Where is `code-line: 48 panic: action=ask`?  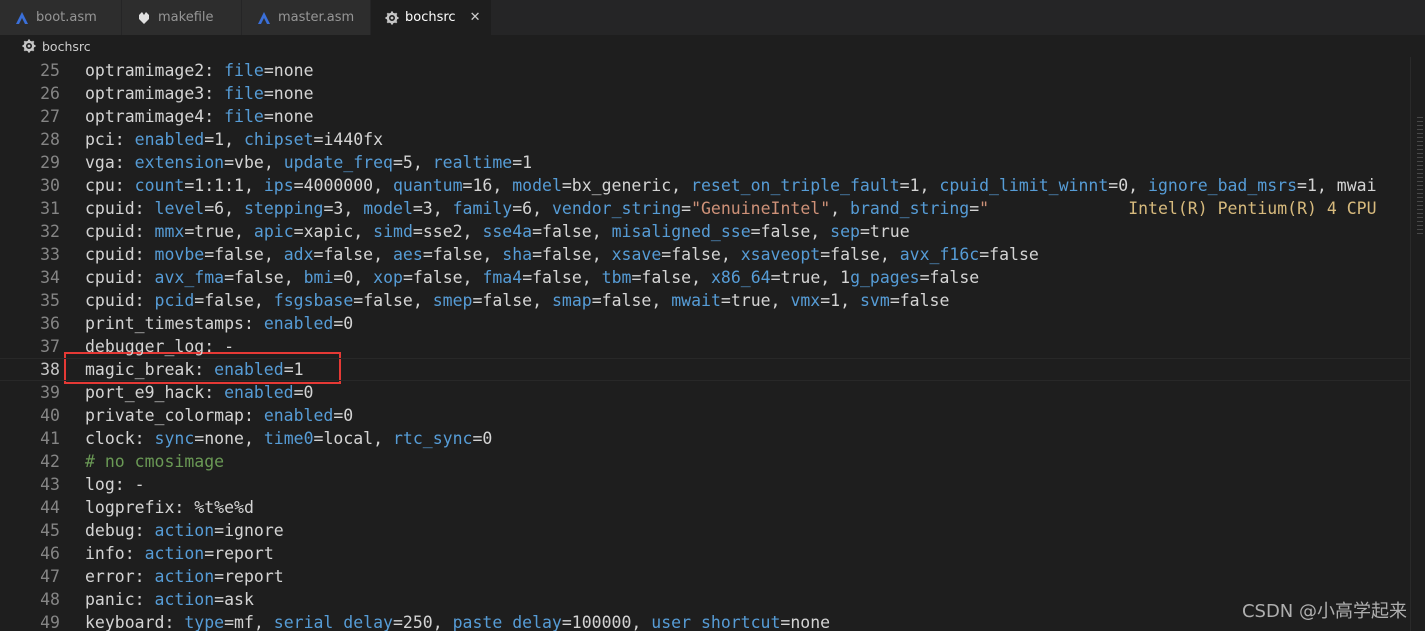 code-line: 48 panic: action=ask is located at coordinates (706, 599).